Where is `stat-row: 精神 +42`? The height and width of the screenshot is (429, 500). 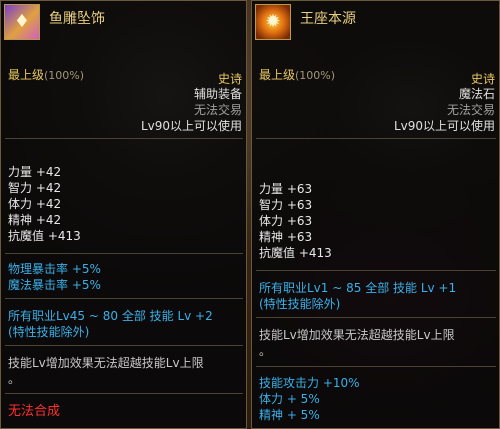
stat-row: 精神 +42 is located at coordinates (35, 220).